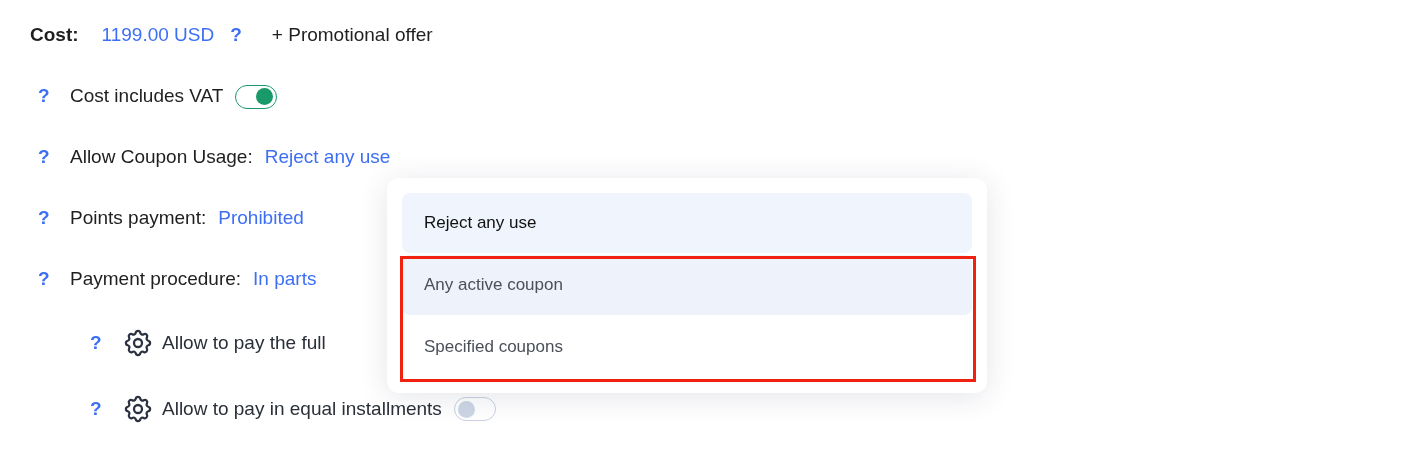  Describe the element at coordinates (687, 285) in the screenshot. I see `dropdown-option: Any active coupon` at that location.